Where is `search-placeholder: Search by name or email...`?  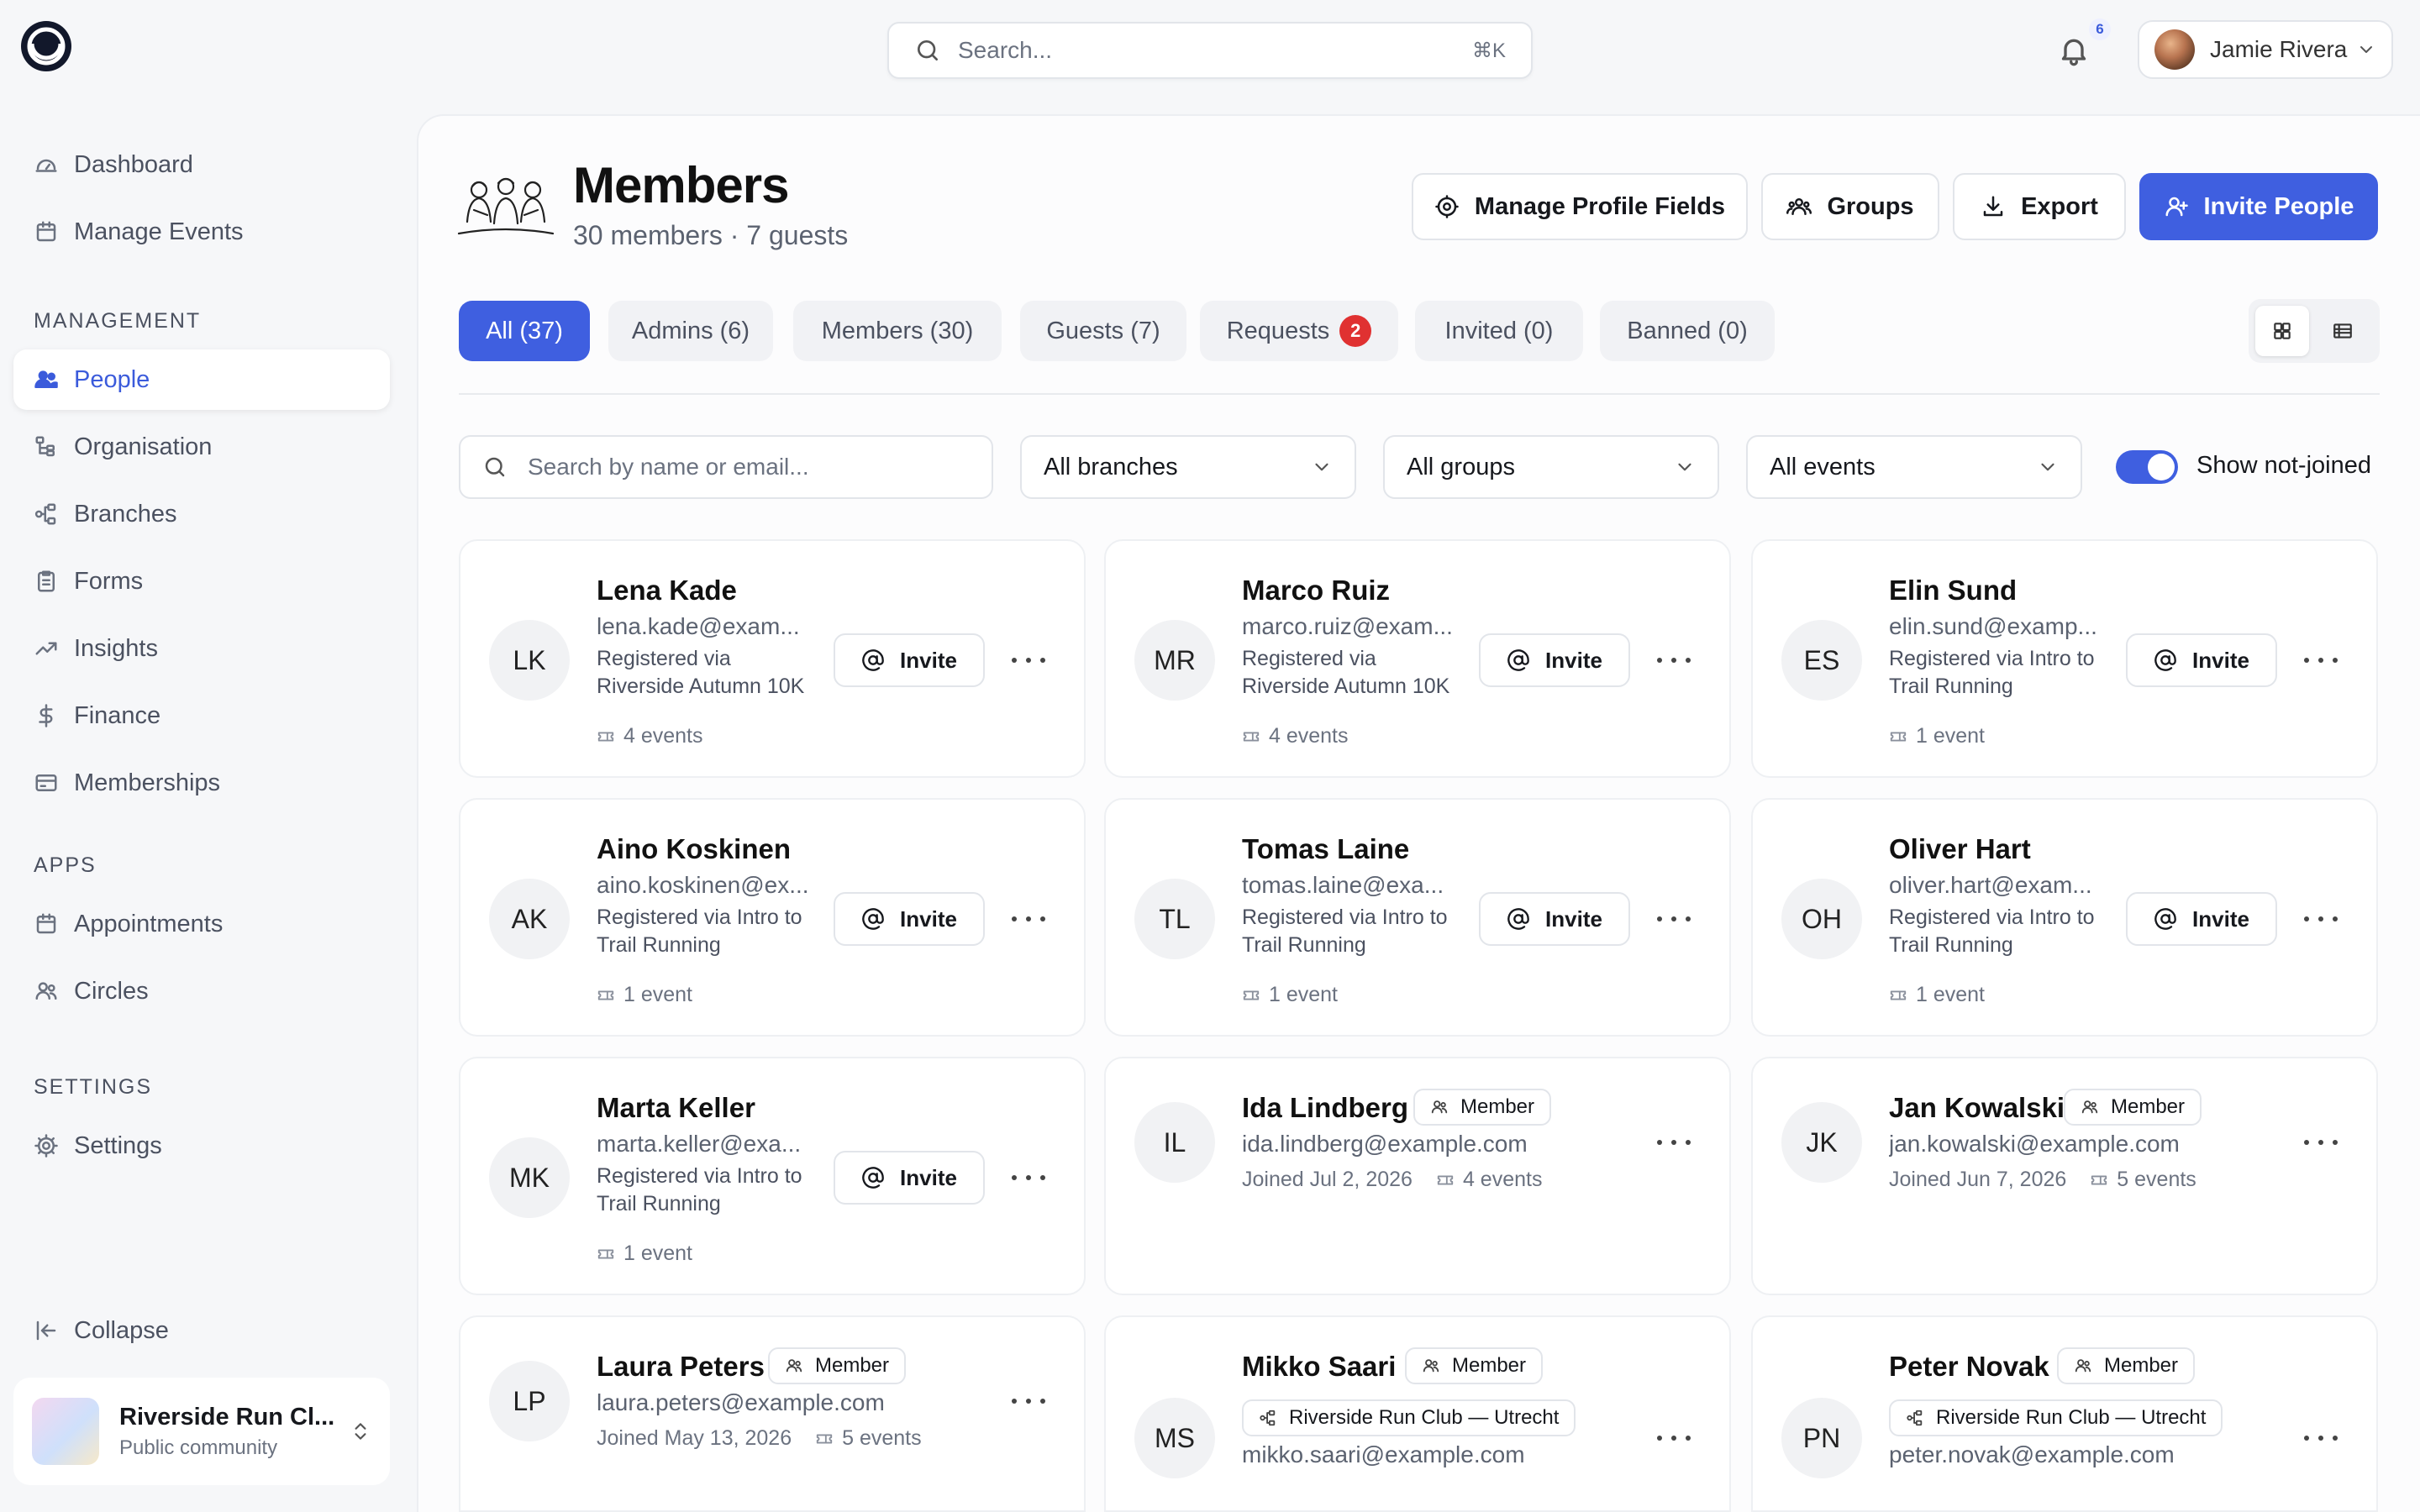 search-placeholder: Search by name or email... is located at coordinates (668, 467).